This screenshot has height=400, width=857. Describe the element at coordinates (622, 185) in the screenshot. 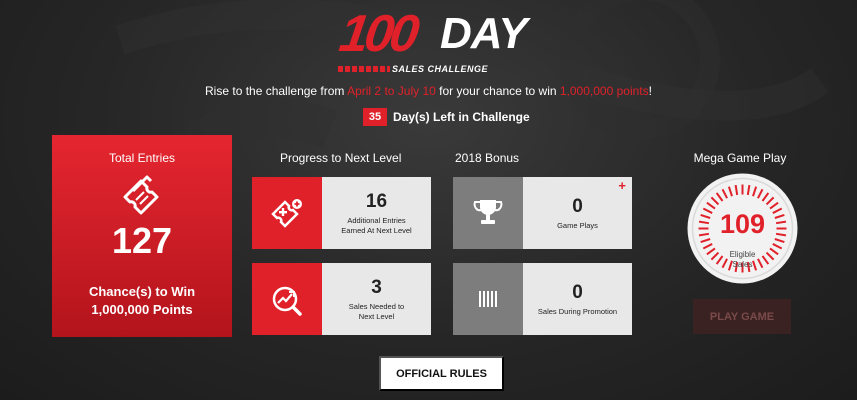

I see `add-game-play-plus-icon: +` at that location.